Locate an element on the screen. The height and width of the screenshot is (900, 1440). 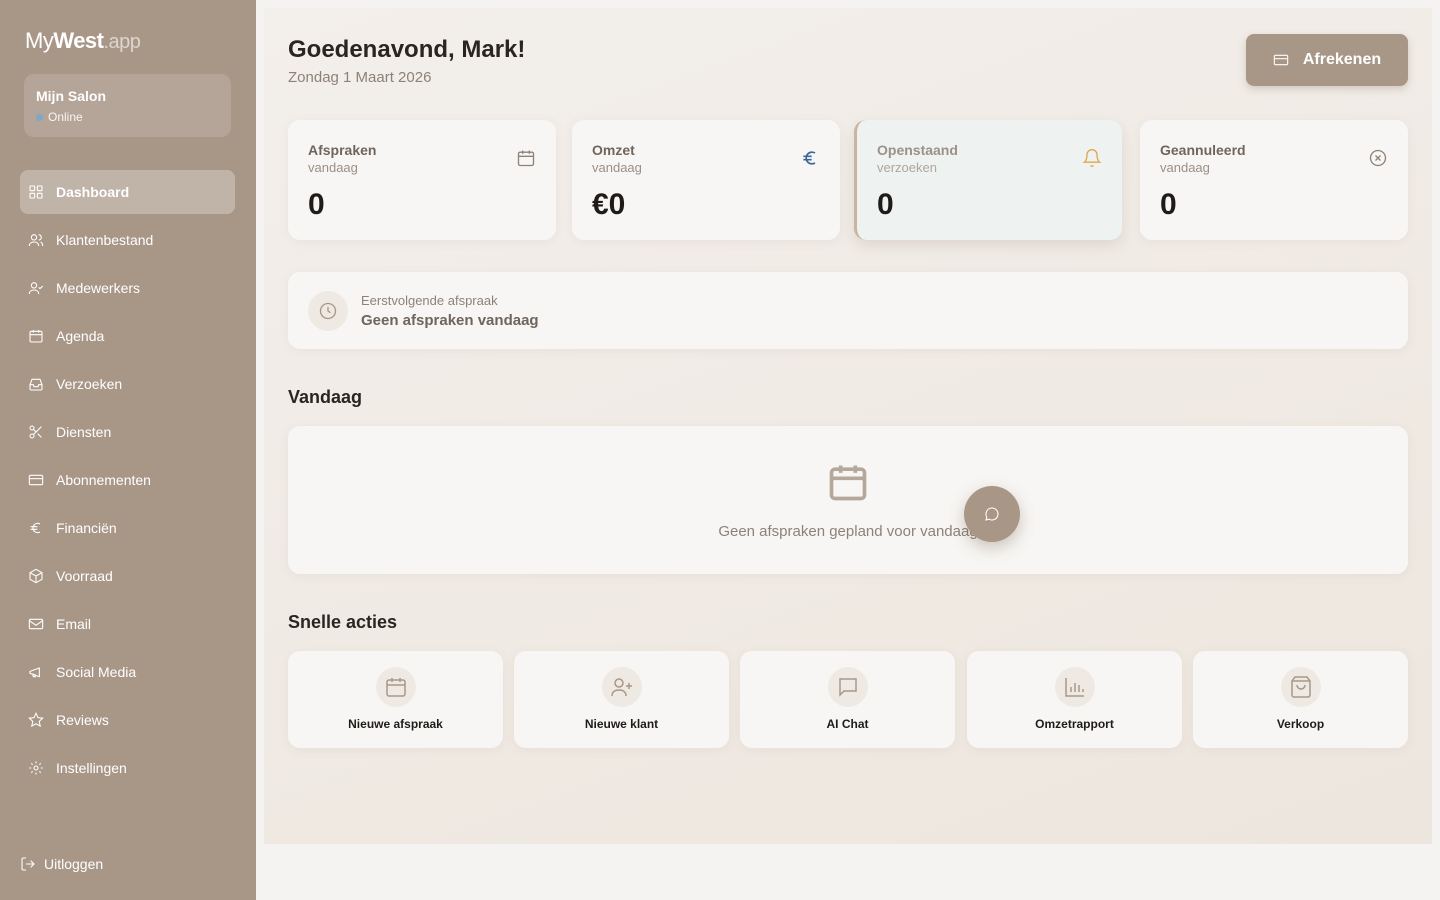
bell-icon is located at coordinates (1092, 158).